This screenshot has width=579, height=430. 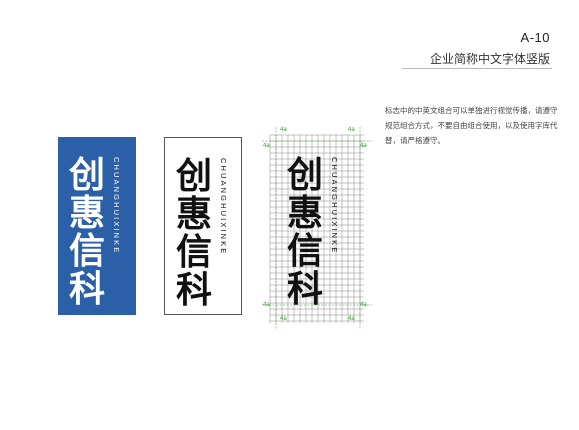 I want to click on margin-label-top-left: 4a, so click(x=283, y=130).